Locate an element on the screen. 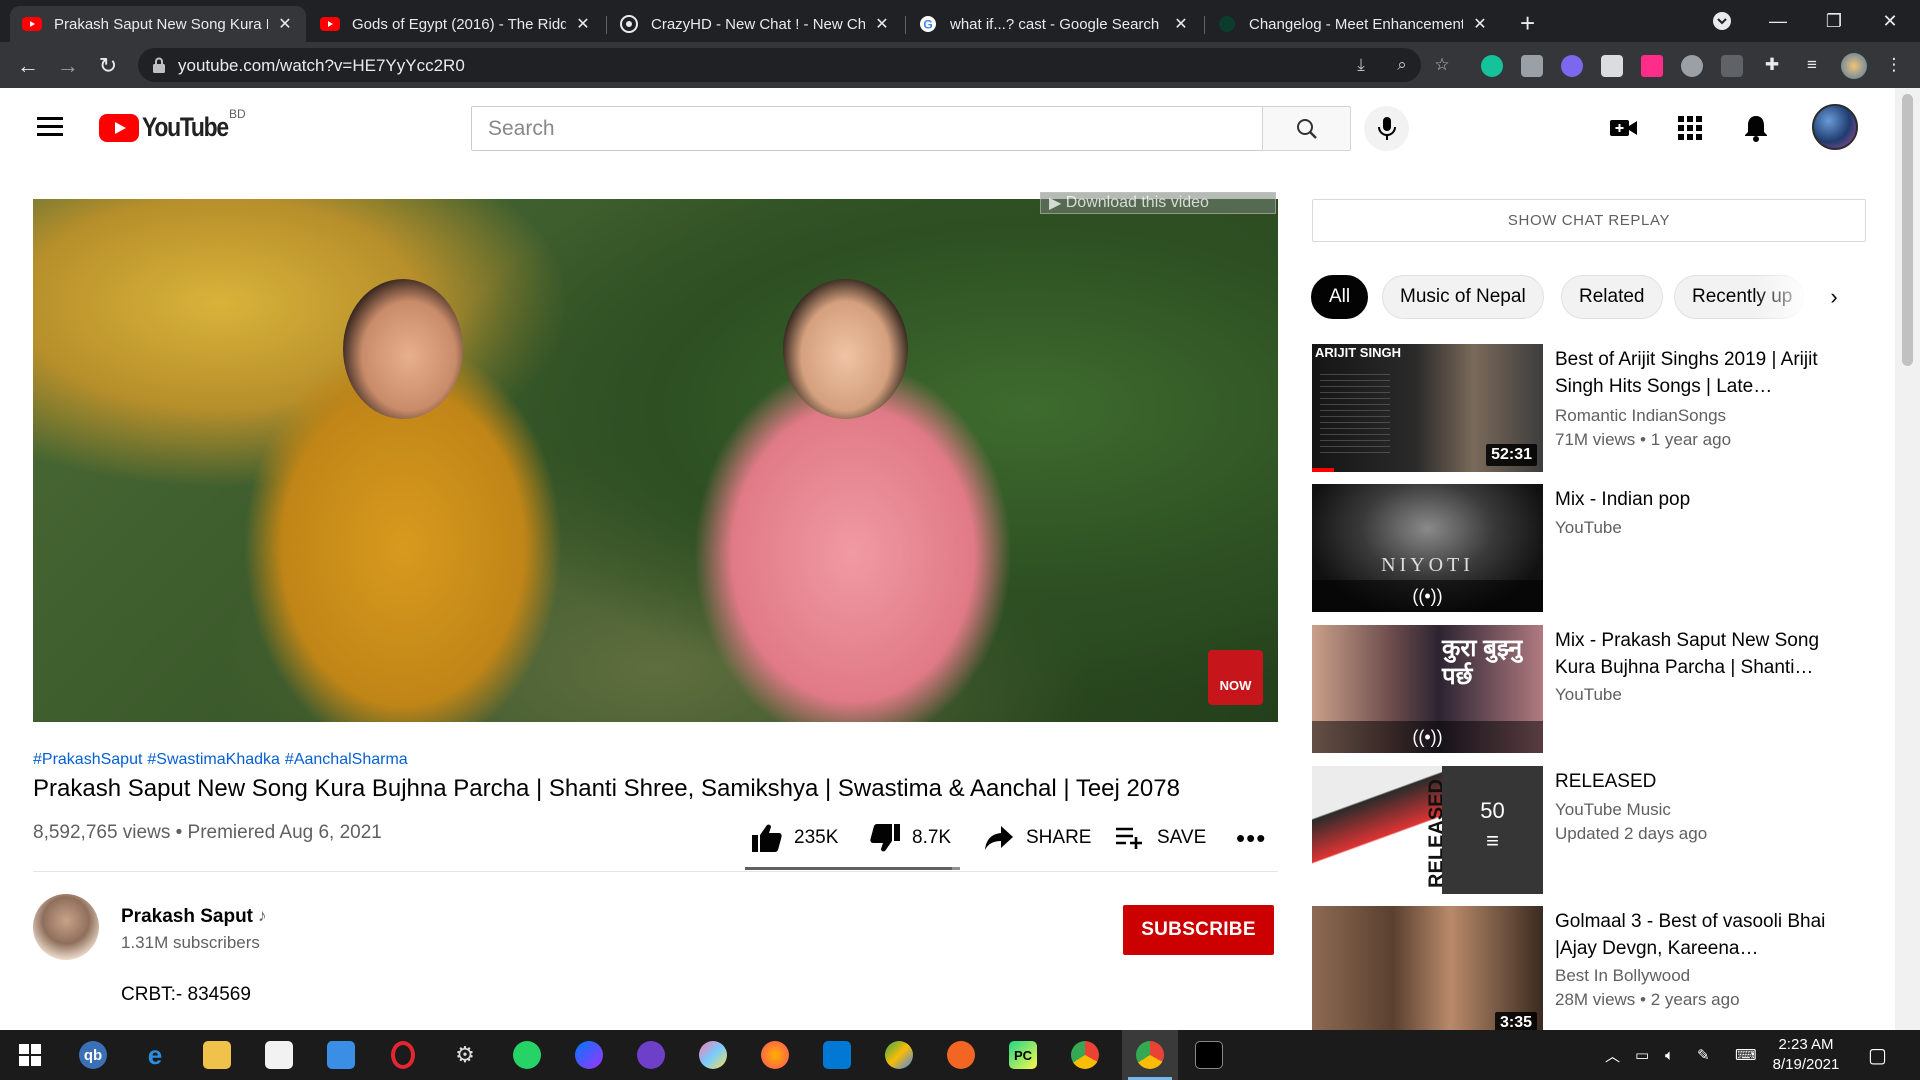  video-thumbnail: 3:35 is located at coordinates (1427, 968).